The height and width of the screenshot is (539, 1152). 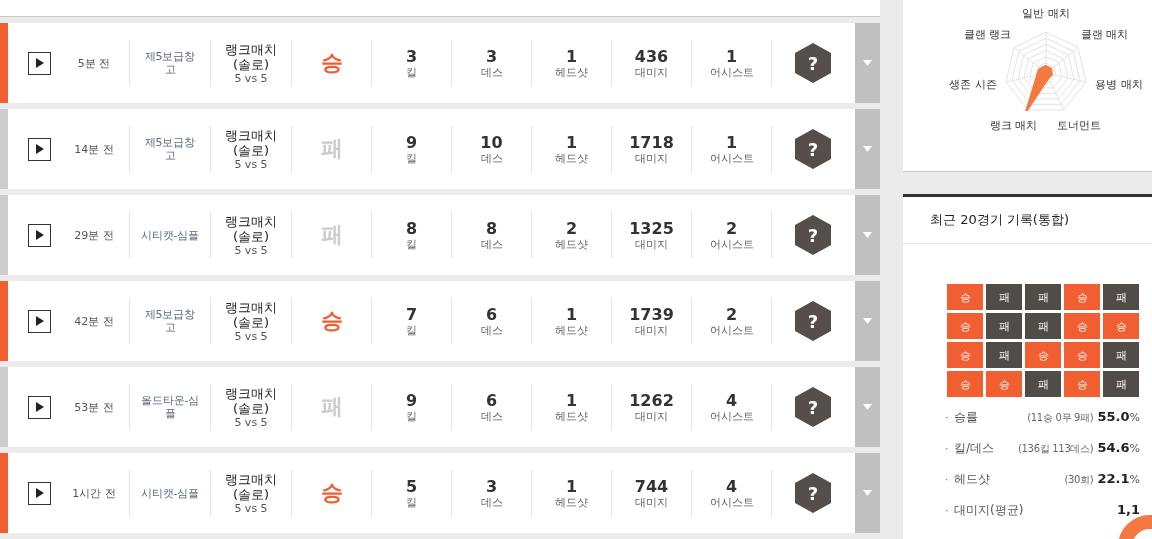 What do you see at coordinates (170, 149) in the screenshot?
I see `map-name: 제5보급창고` at bounding box center [170, 149].